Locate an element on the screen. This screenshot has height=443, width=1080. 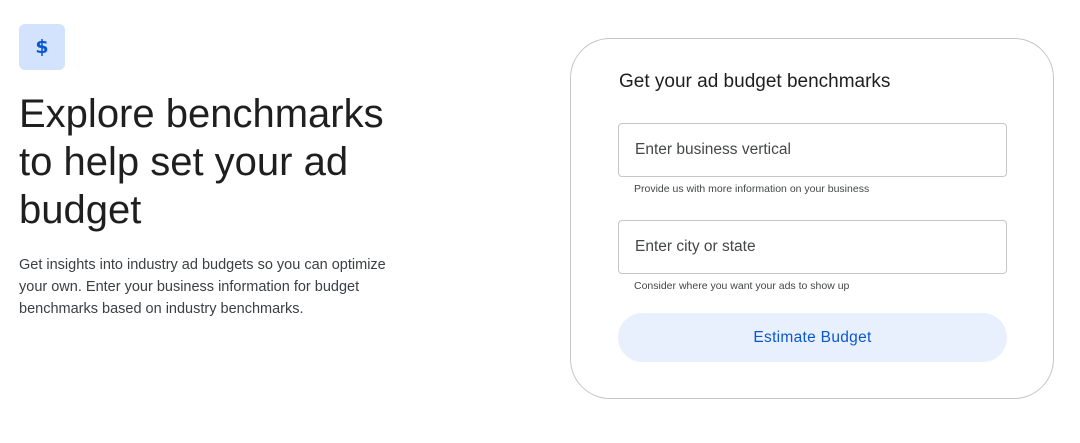
dollar-sign-icon: $ is located at coordinates (42, 47).